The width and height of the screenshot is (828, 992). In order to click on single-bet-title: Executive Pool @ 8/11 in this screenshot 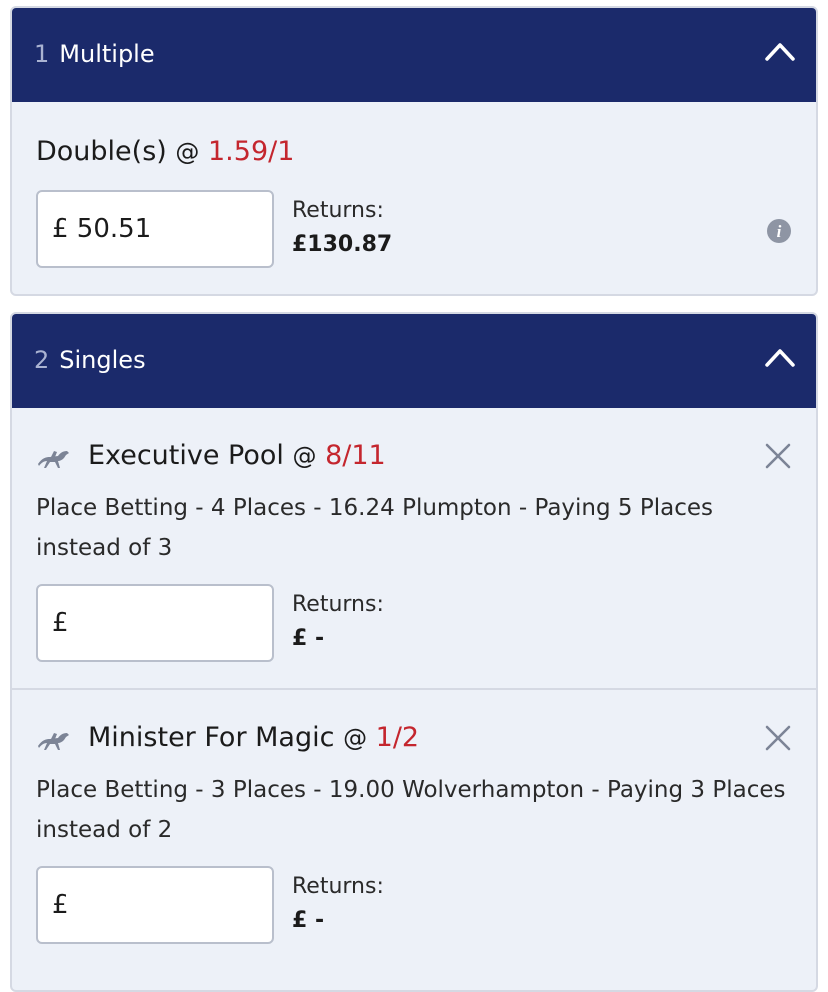, I will do `click(237, 455)`.